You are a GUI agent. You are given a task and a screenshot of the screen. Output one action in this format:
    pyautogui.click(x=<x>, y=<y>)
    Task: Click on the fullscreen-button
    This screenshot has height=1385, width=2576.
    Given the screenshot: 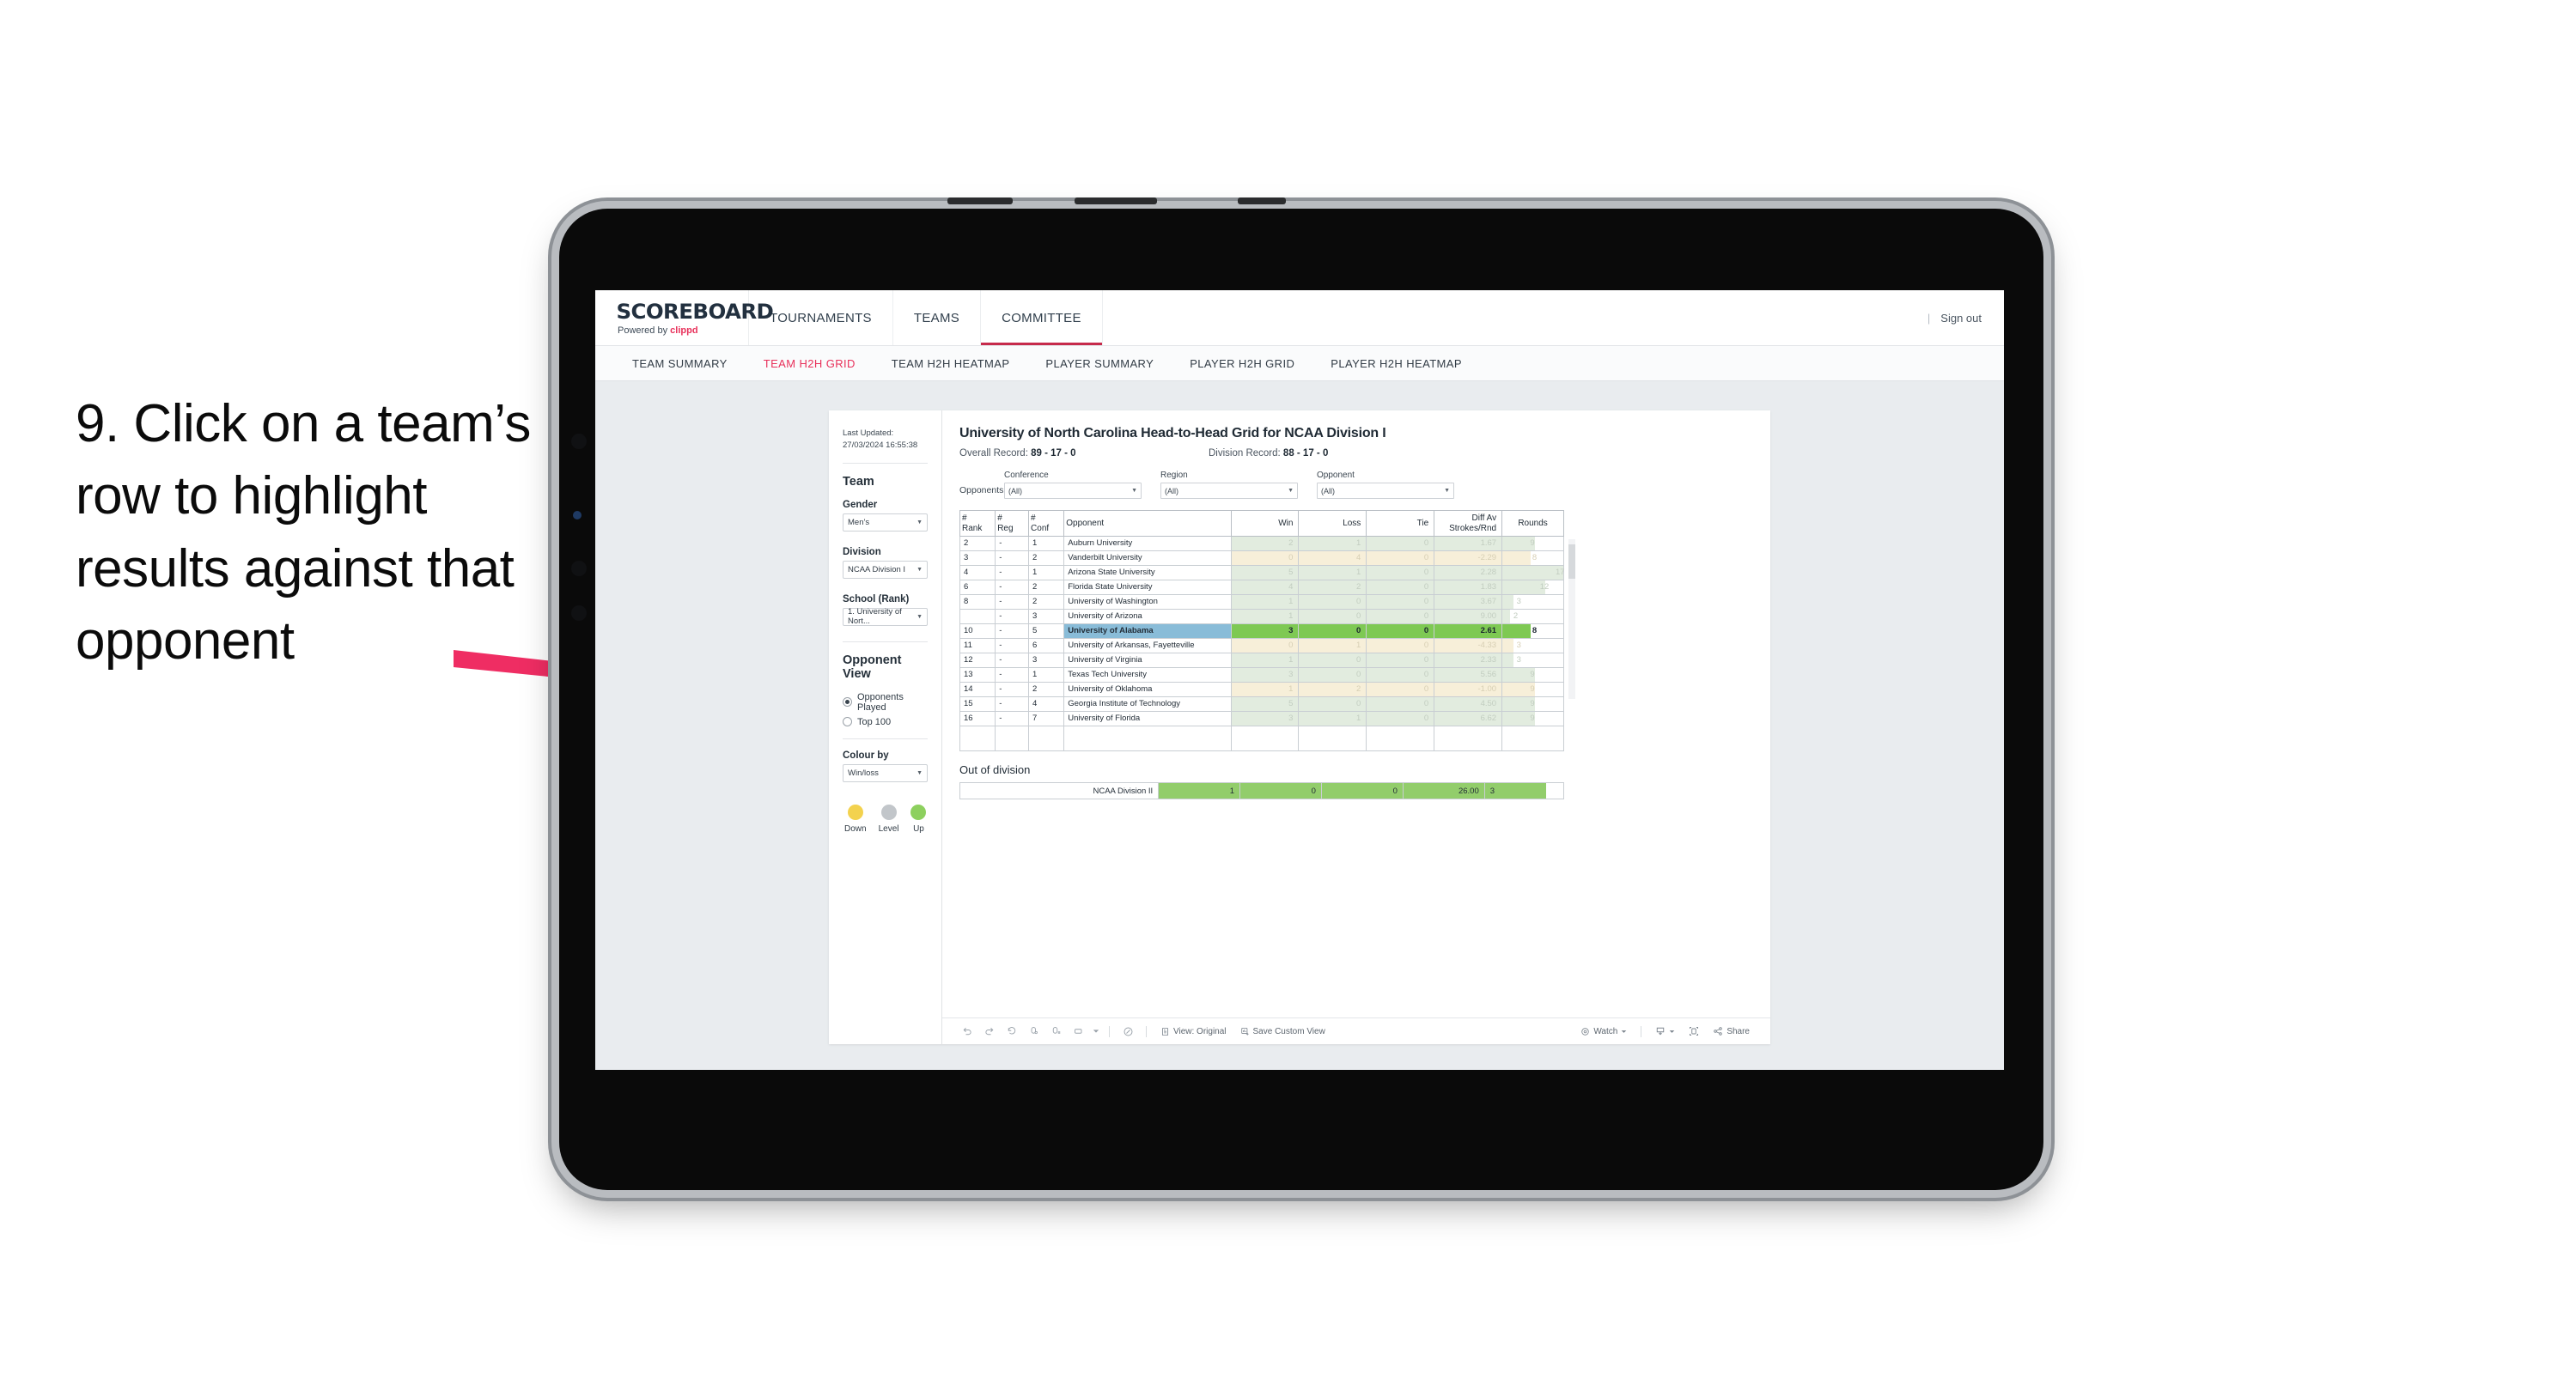 What is the action you would take?
    pyautogui.click(x=1694, y=1031)
    